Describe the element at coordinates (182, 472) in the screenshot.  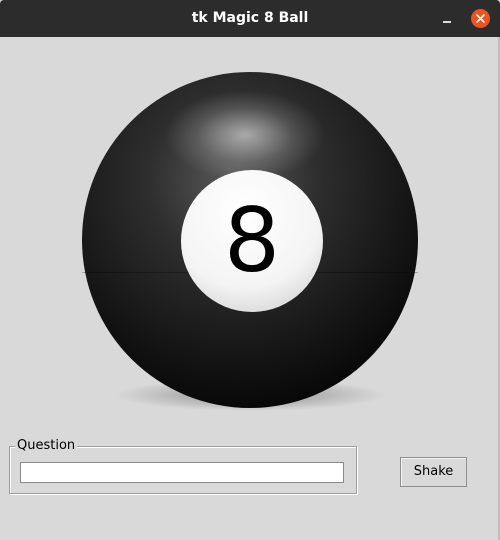
I see `question-input` at that location.